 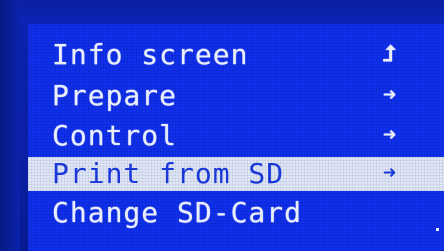 I want to click on menu-item-prepare: Prepare ➜, so click(x=236, y=96).